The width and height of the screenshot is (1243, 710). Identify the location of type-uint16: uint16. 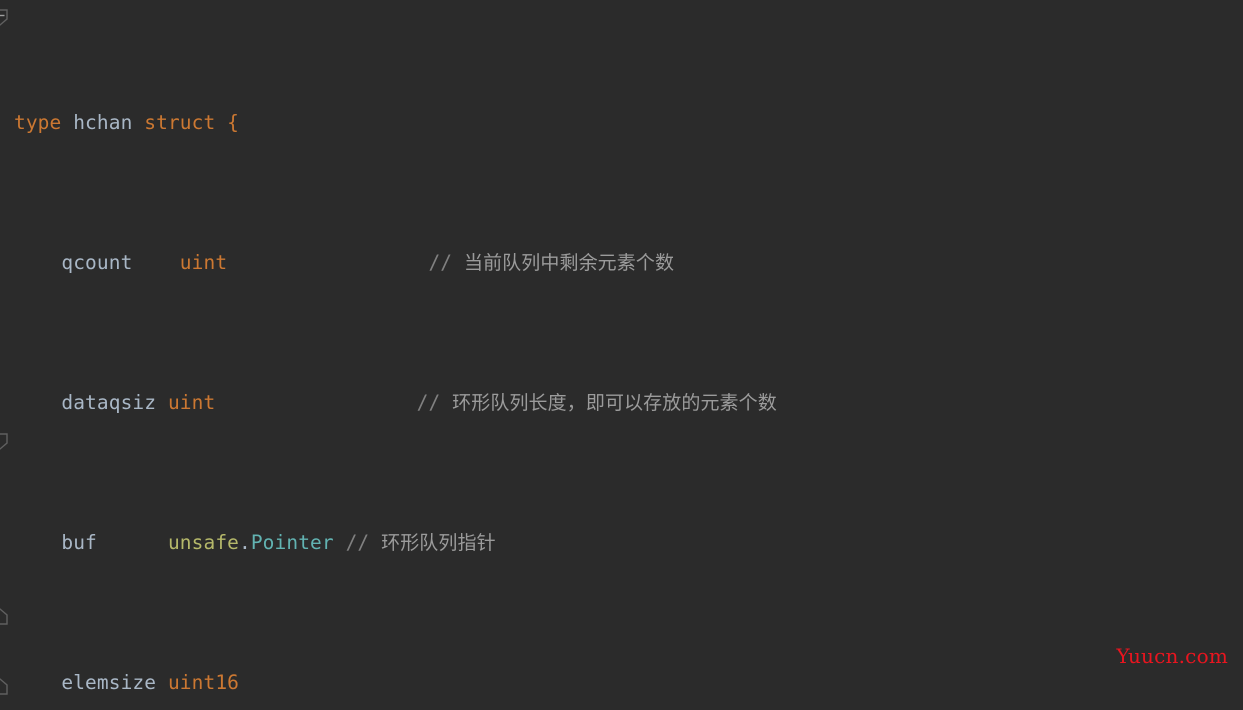
(203, 682).